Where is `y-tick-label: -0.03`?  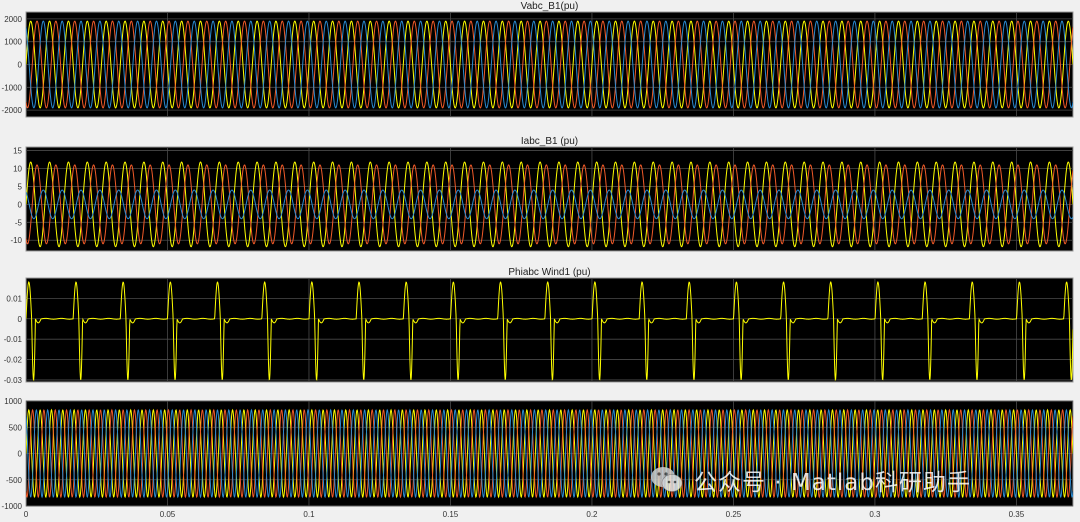
y-tick-label: -0.03 is located at coordinates (13, 380).